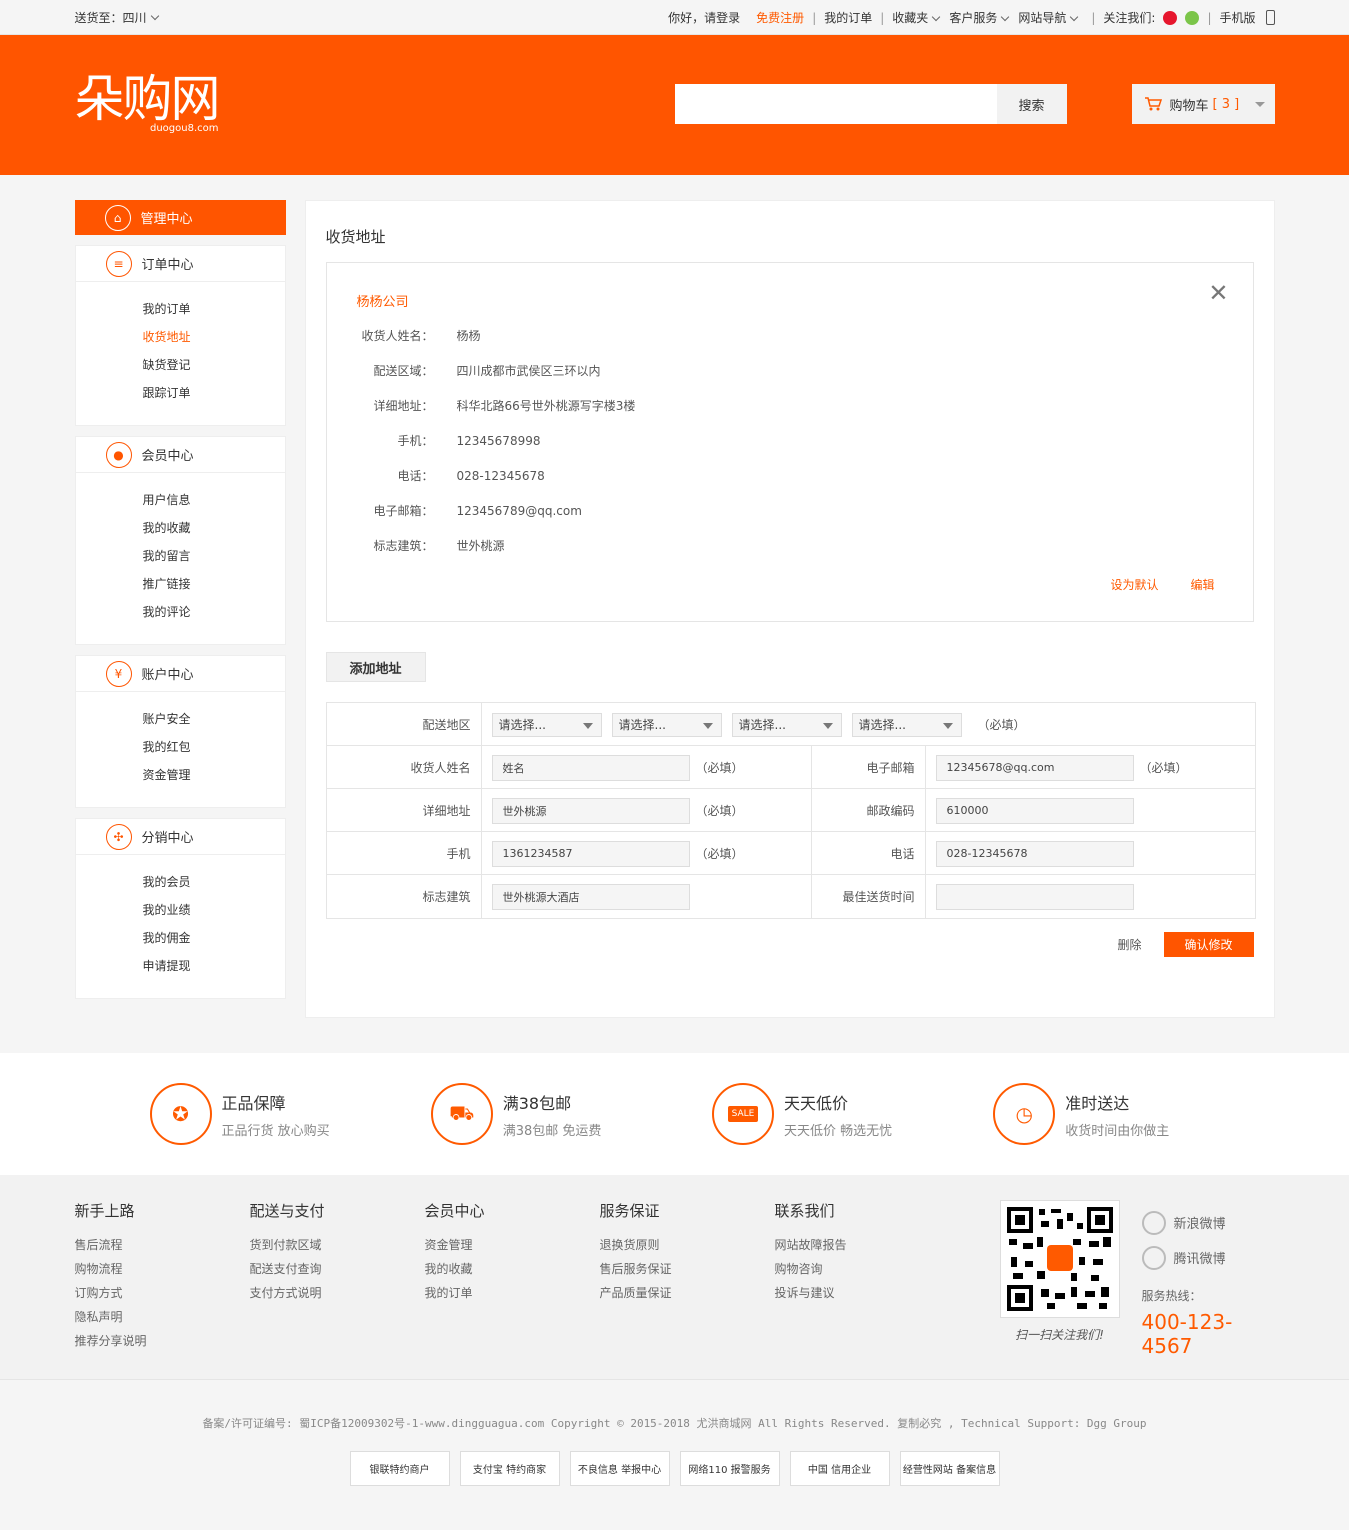  Describe the element at coordinates (180, 528) in the screenshot. I see `sidebar-item-favorites: 我的收藏` at that location.